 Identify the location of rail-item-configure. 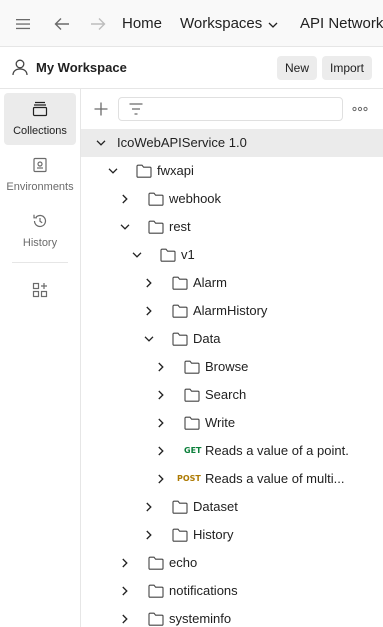
(40, 291).